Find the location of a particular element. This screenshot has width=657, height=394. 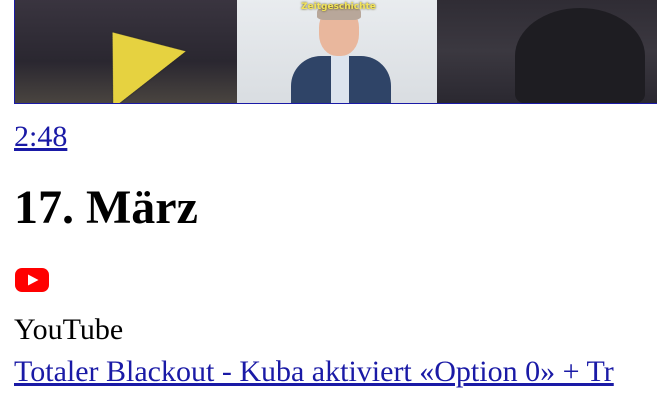

thumbnail-person-shirt is located at coordinates (340, 79).